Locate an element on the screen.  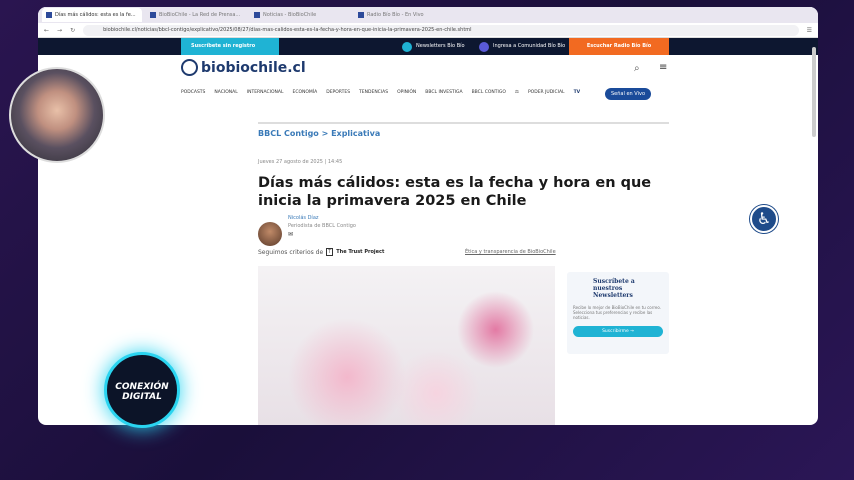
newsletter-title: Suscríbete a nuestros Newsletters is located at coordinates (614, 288).